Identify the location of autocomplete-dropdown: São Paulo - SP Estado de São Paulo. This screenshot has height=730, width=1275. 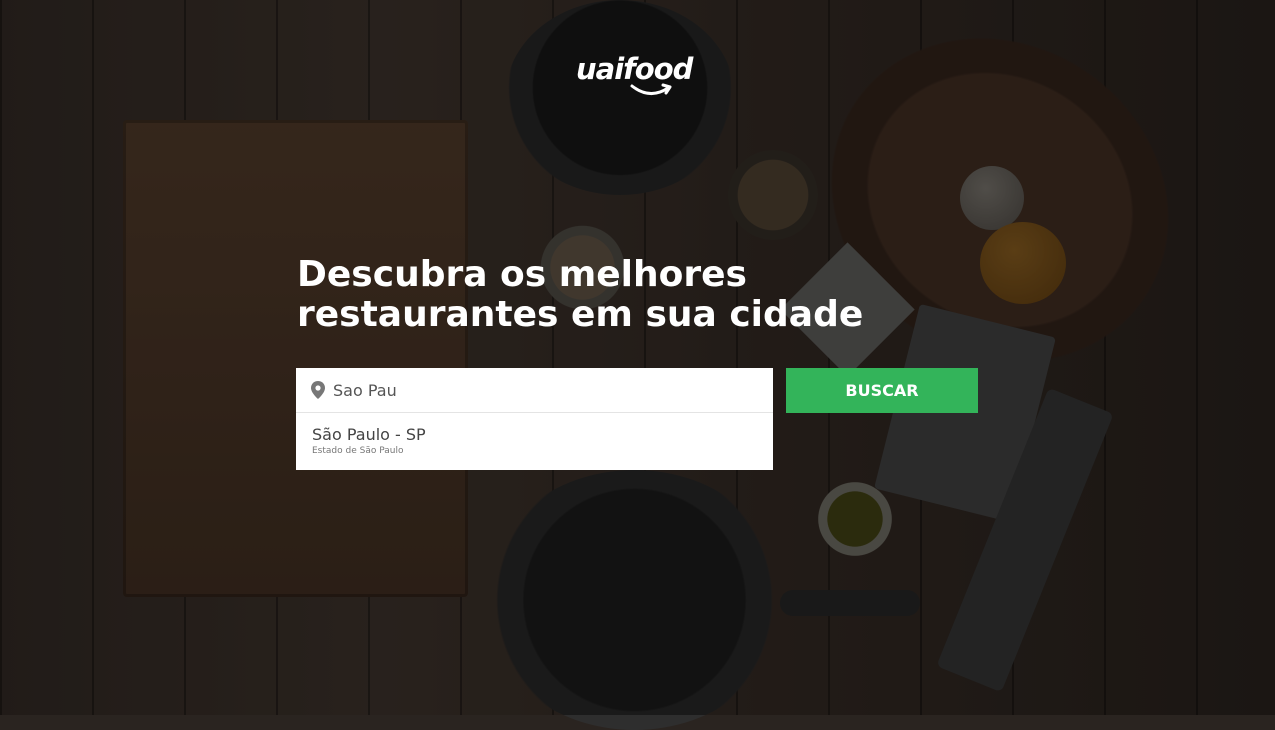
(534, 441).